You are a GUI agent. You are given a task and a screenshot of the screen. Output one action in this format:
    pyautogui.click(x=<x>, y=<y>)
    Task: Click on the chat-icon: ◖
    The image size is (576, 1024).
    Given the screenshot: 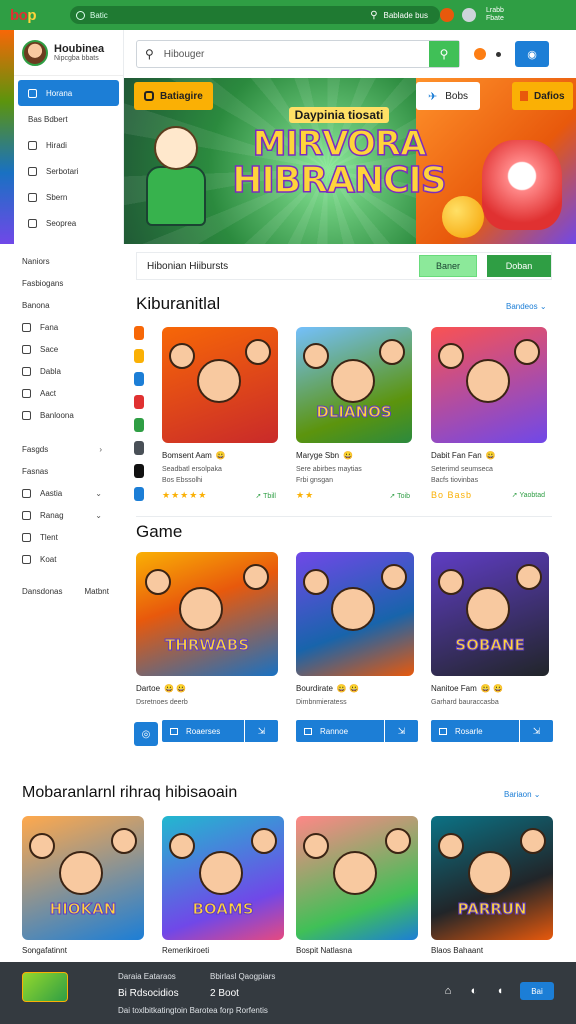 What is the action you would take?
    pyautogui.click(x=500, y=991)
    